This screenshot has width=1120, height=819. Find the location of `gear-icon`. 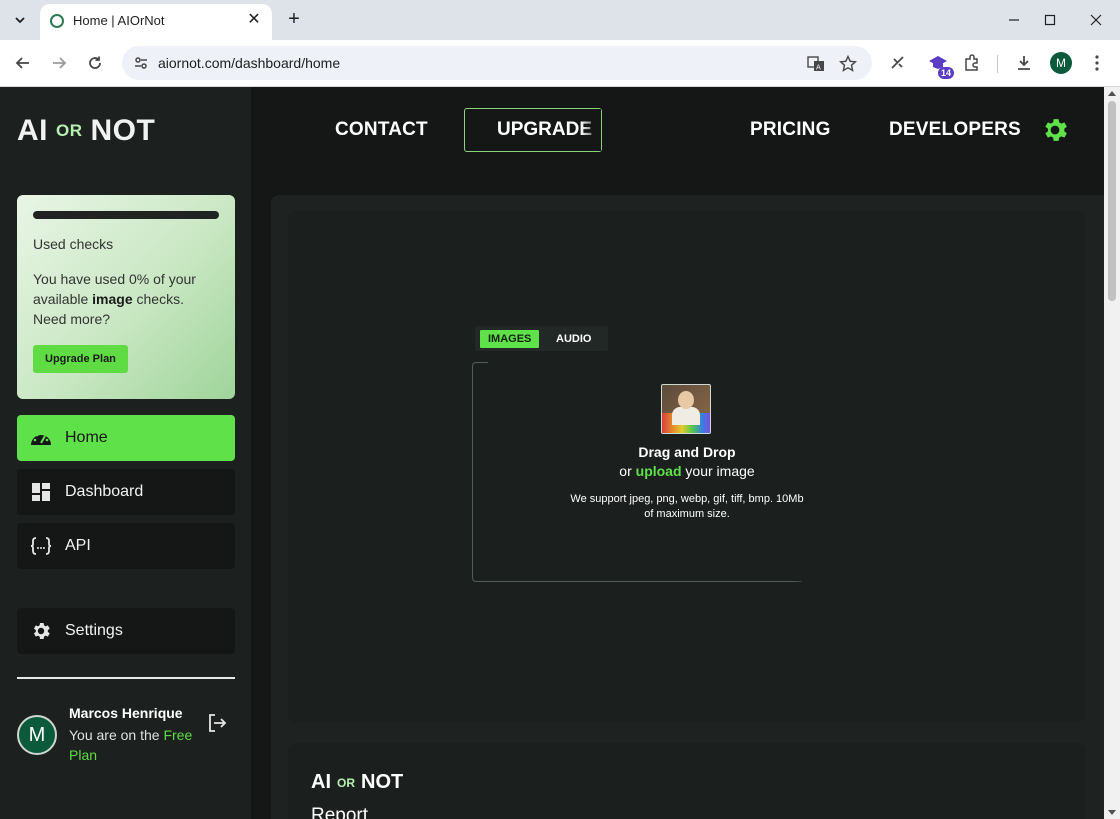

gear-icon is located at coordinates (41, 631).